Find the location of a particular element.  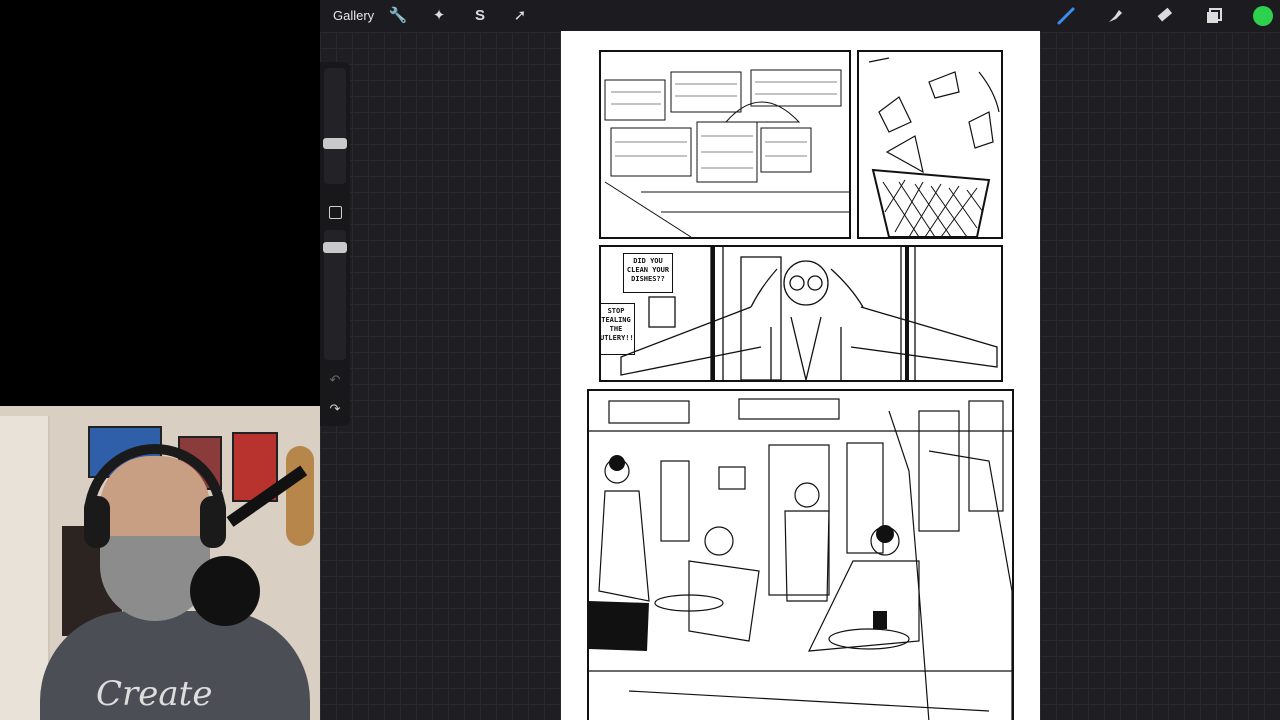

cityscape-drawing is located at coordinates (726, 153).